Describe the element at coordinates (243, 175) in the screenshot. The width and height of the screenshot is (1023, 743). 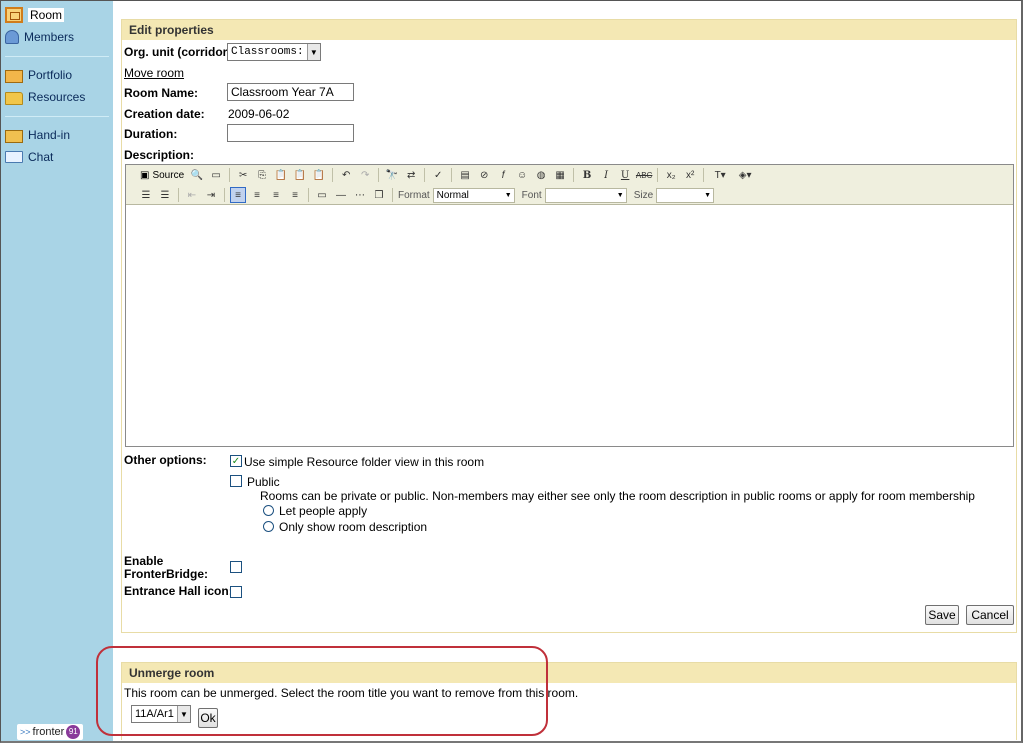
I see `cut-icon: ✂` at that location.